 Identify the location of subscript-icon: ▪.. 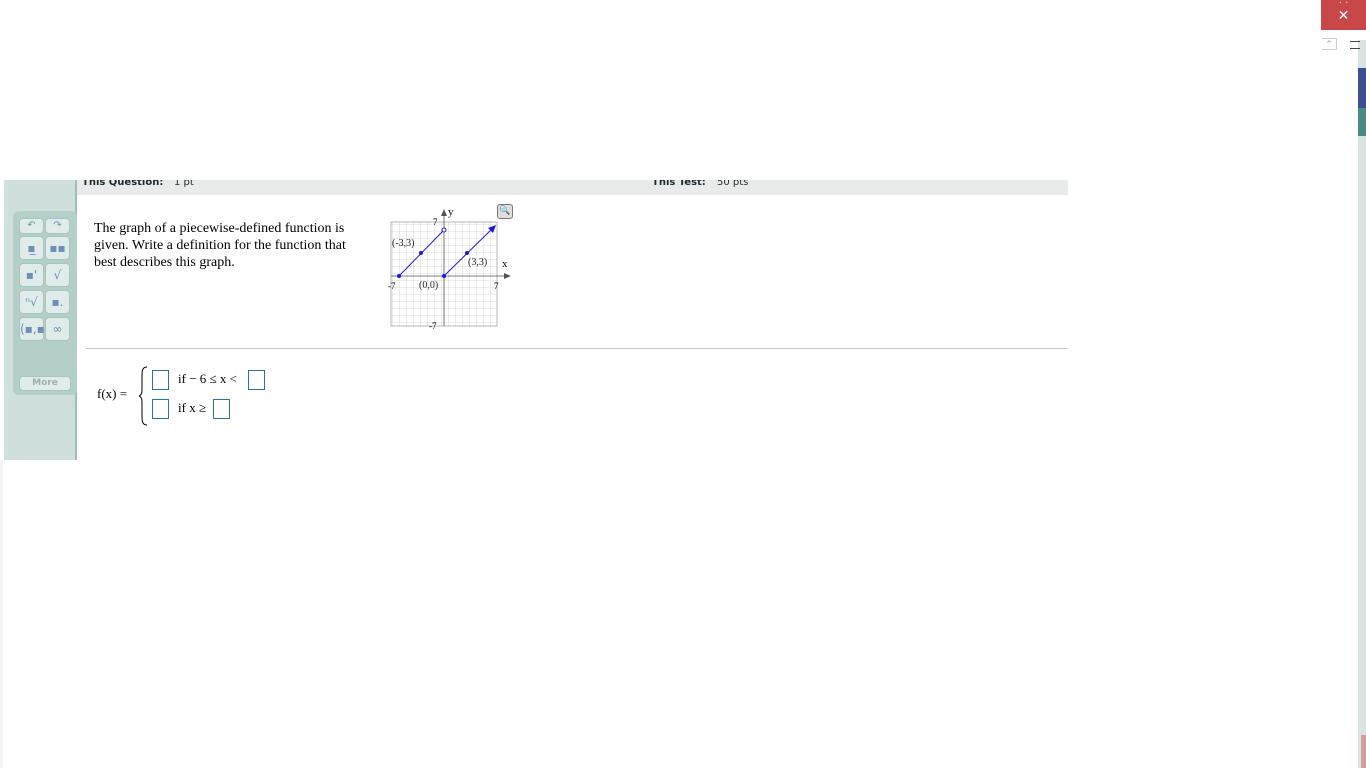
(57, 302).